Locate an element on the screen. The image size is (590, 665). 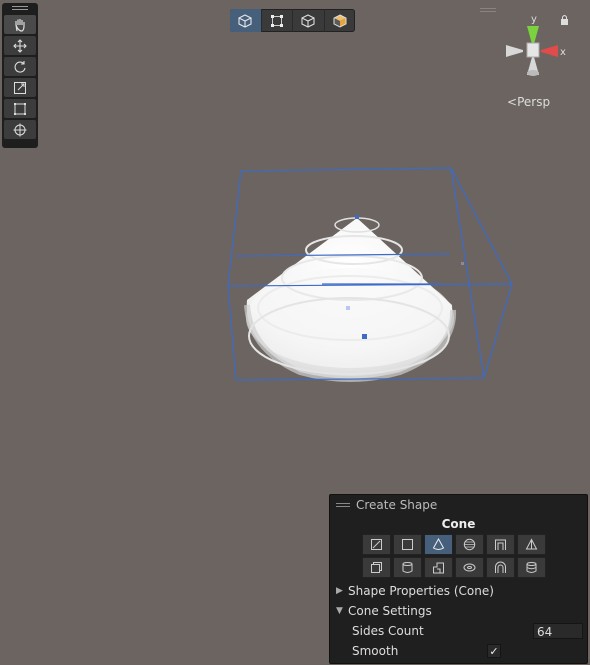
hand-tool-button is located at coordinates (20, 24).